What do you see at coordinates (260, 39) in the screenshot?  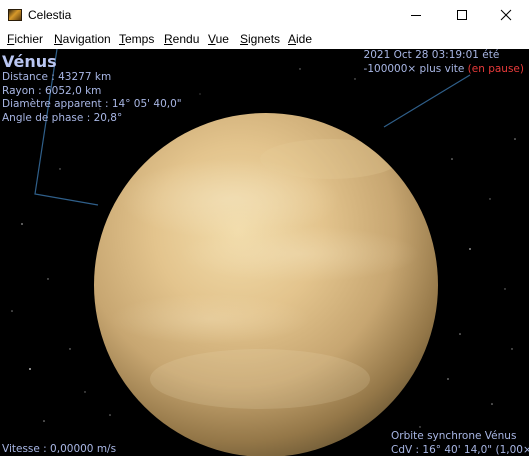 I see `menu-signets: Signets` at bounding box center [260, 39].